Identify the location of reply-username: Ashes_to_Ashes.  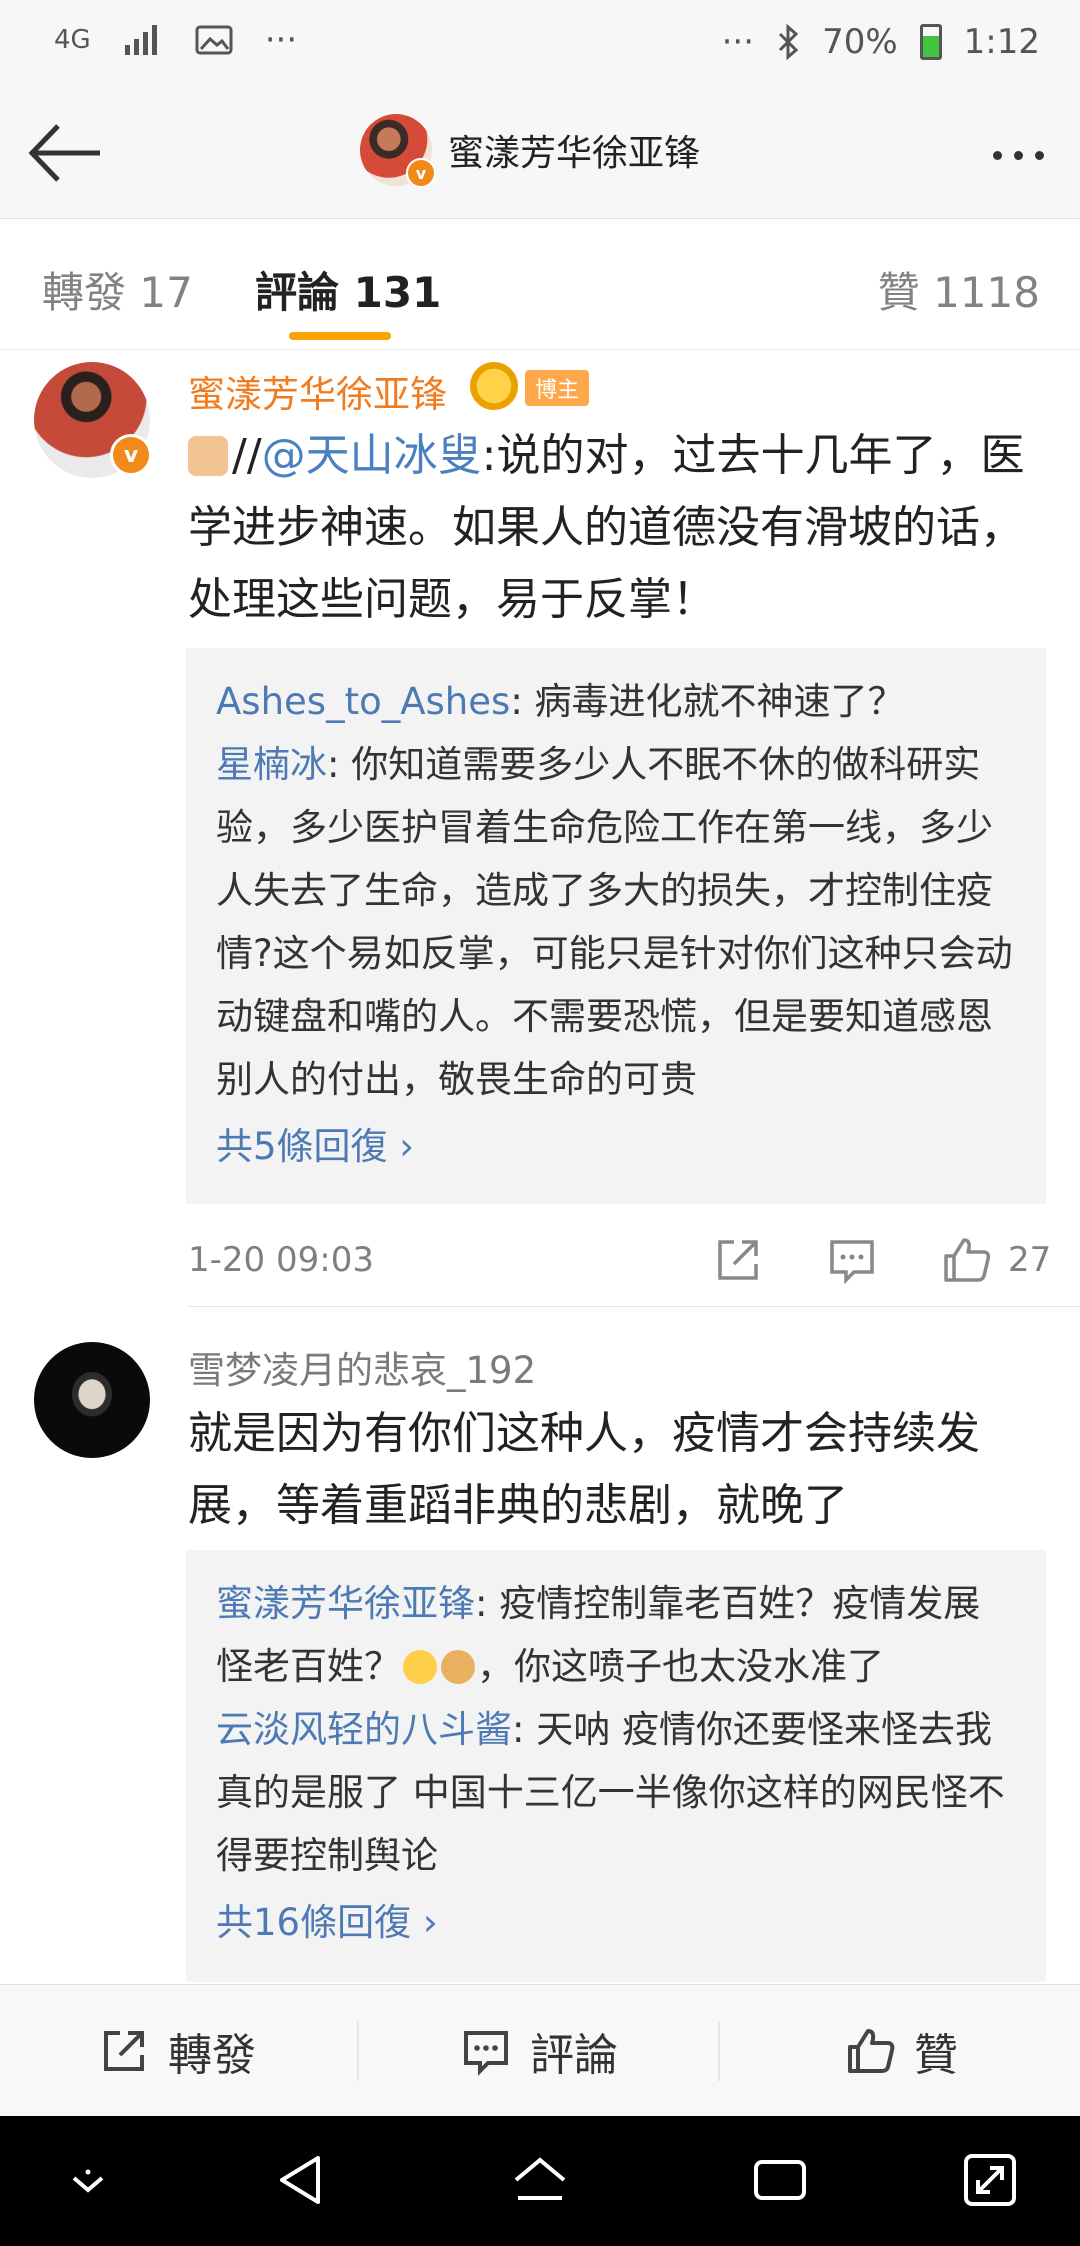
(363, 701).